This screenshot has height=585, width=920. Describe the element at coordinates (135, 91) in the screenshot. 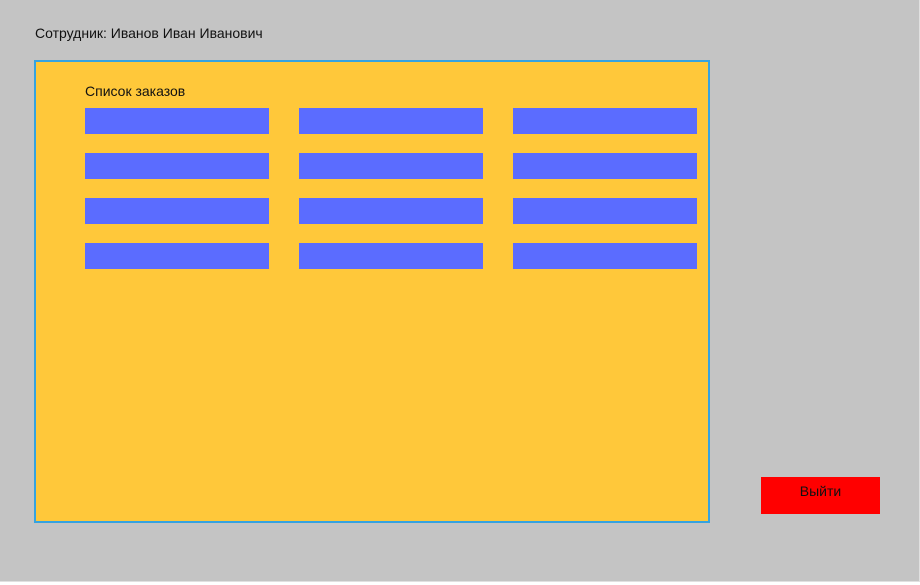

I see `orders-title: Список заказов` at that location.